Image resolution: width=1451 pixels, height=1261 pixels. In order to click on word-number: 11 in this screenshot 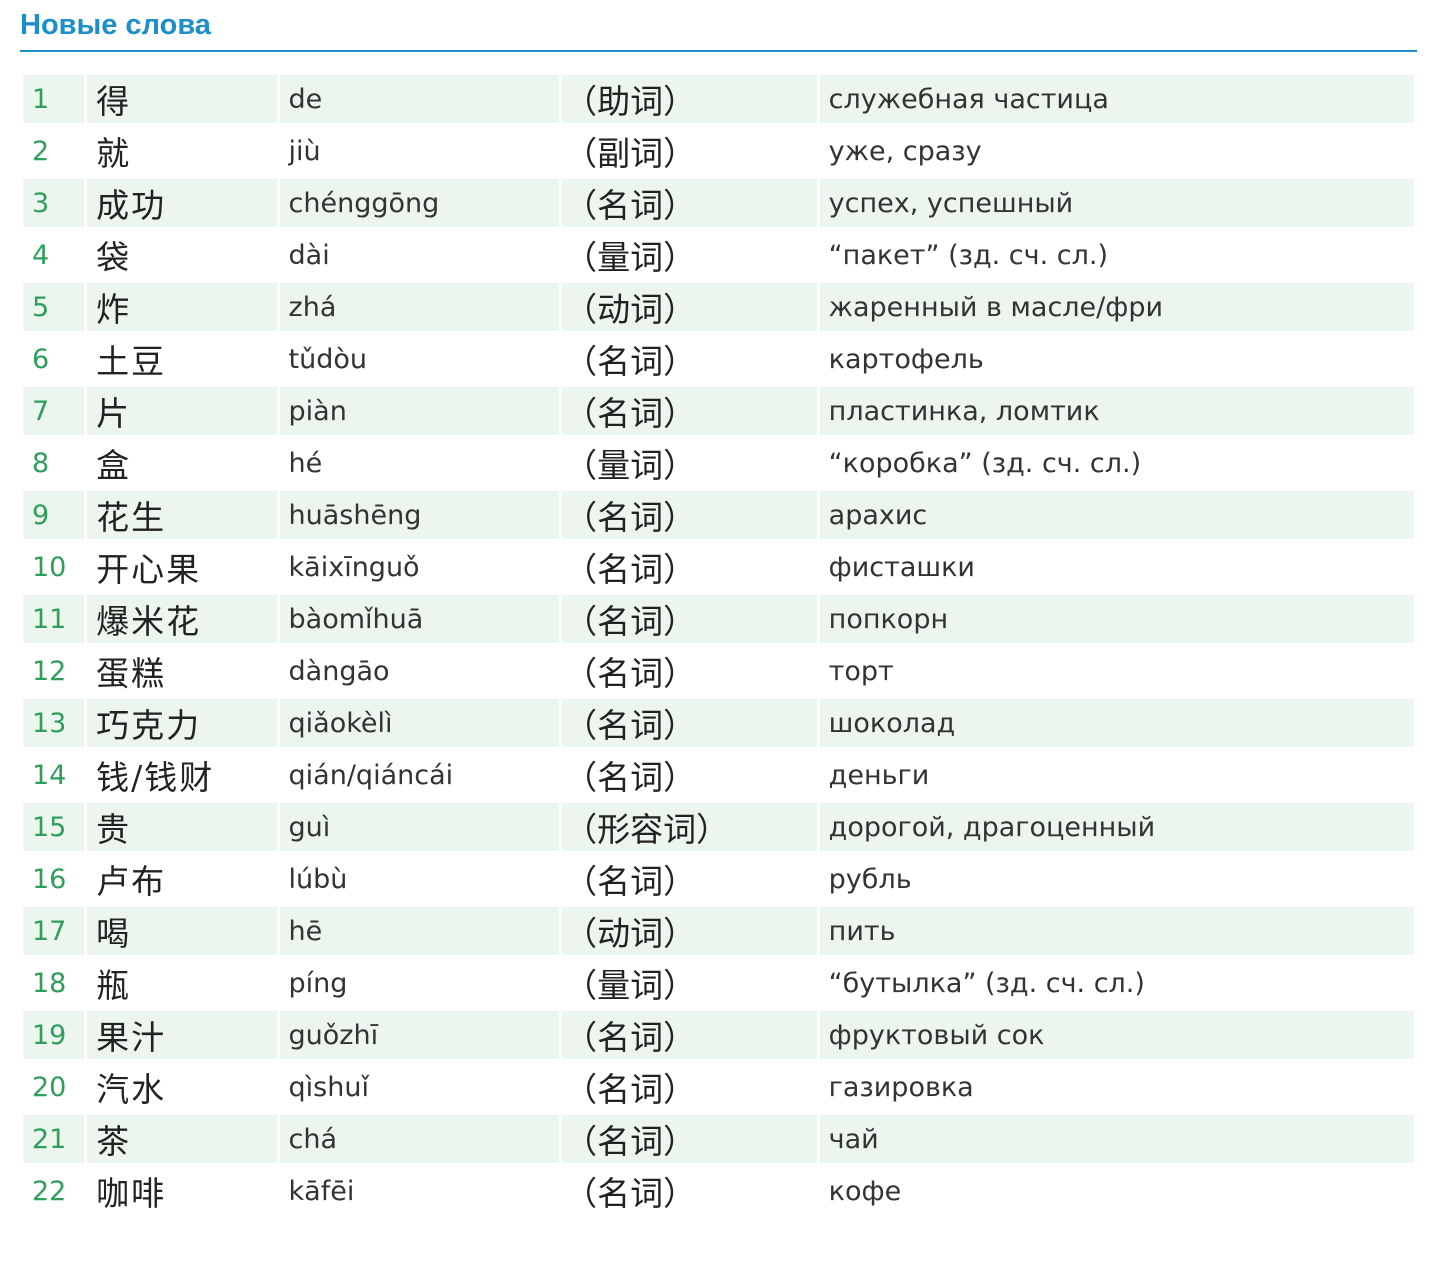, I will do `click(54, 619)`.